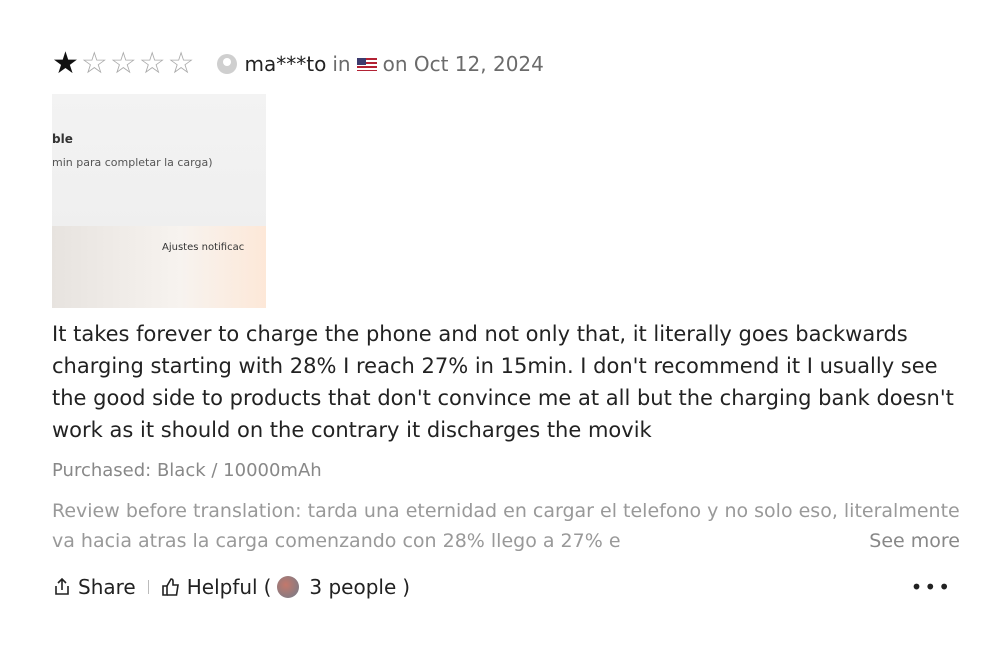 The width and height of the screenshot is (990, 670). Describe the element at coordinates (406, 587) in the screenshot. I see `helpful-close-paren: )` at that location.